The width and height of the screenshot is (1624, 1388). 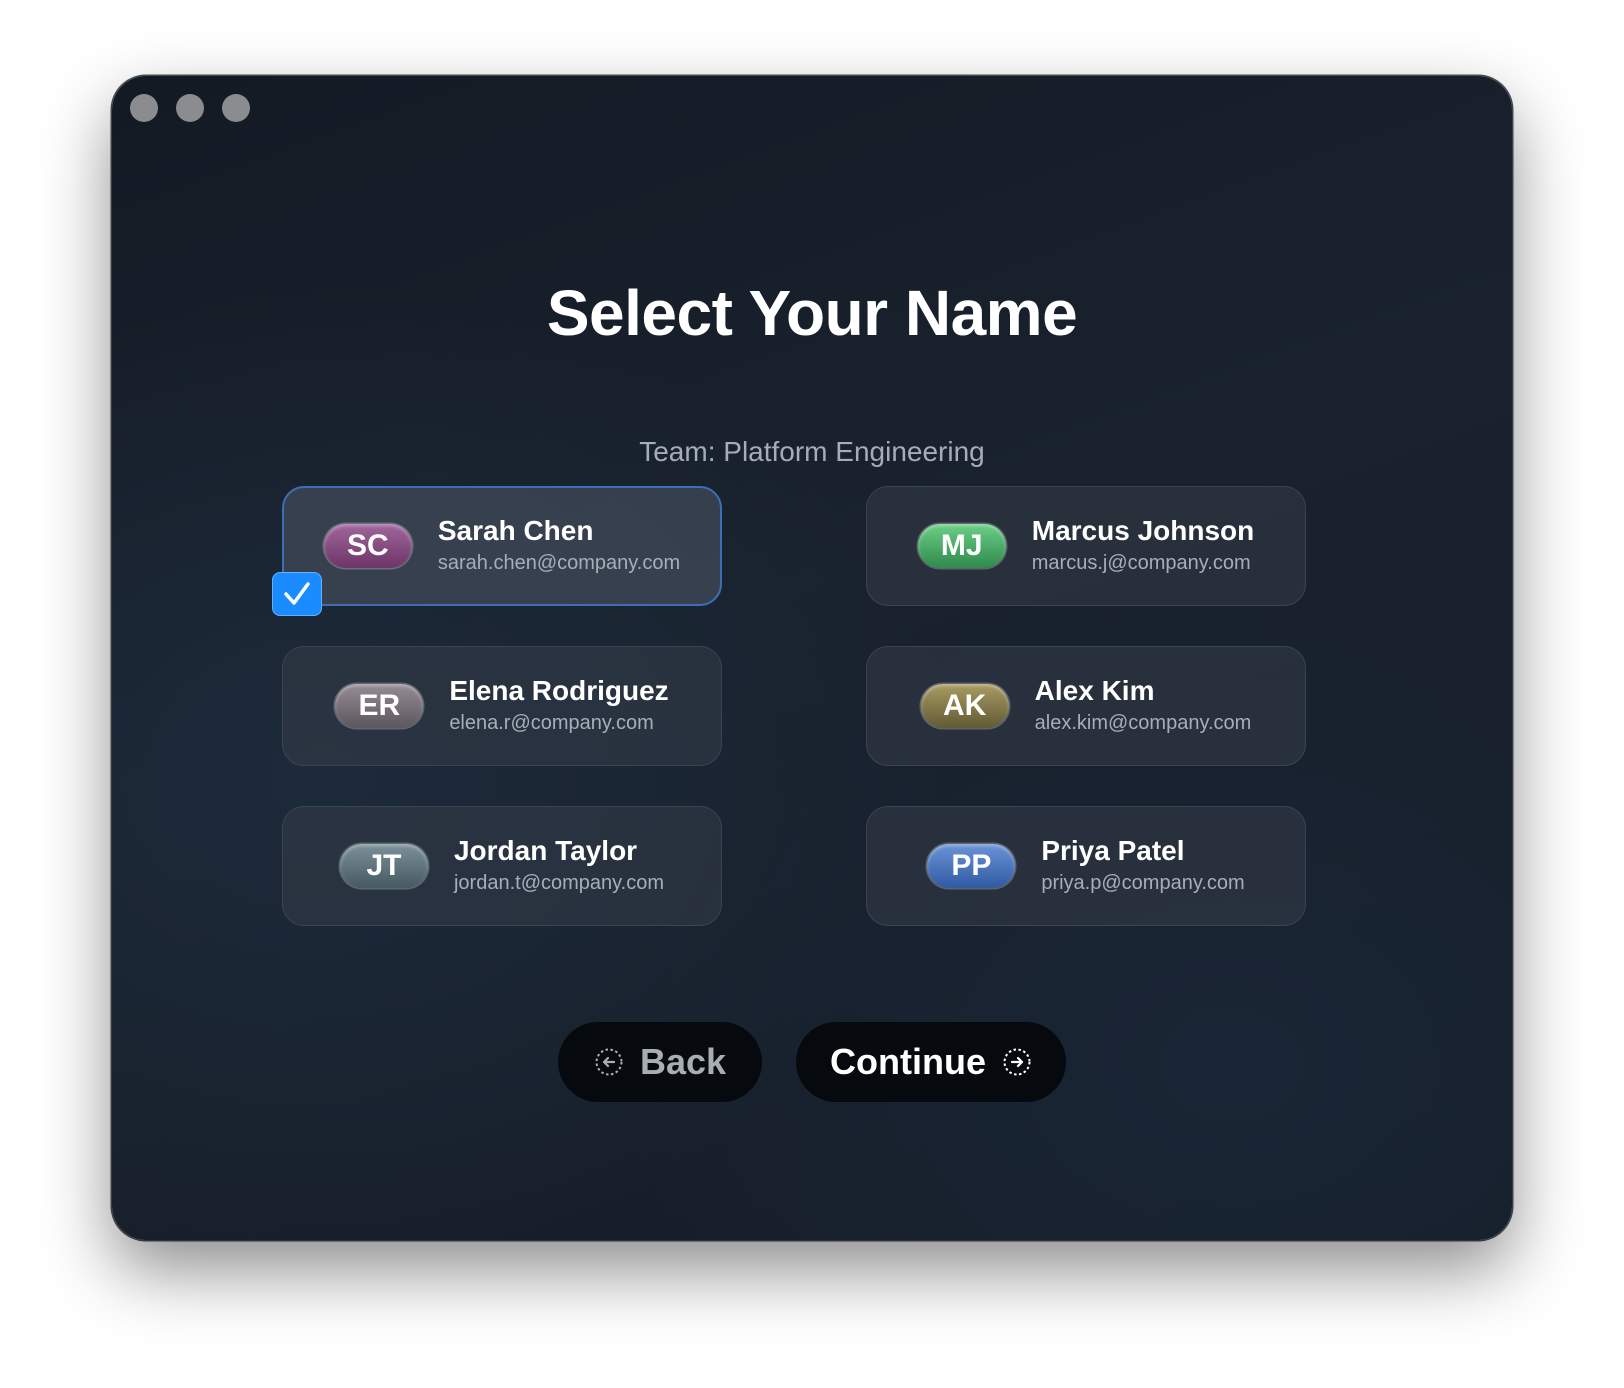 What do you see at coordinates (497, 551) in the screenshot?
I see `user-card-sarah-chen: SC Sarah Chen sarah.chen@company.com` at bounding box center [497, 551].